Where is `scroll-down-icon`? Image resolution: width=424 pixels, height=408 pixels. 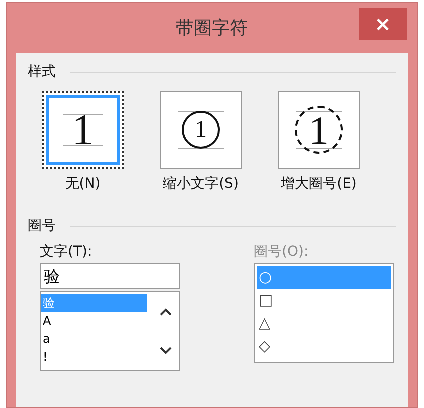 scroll-down-icon is located at coordinates (166, 350).